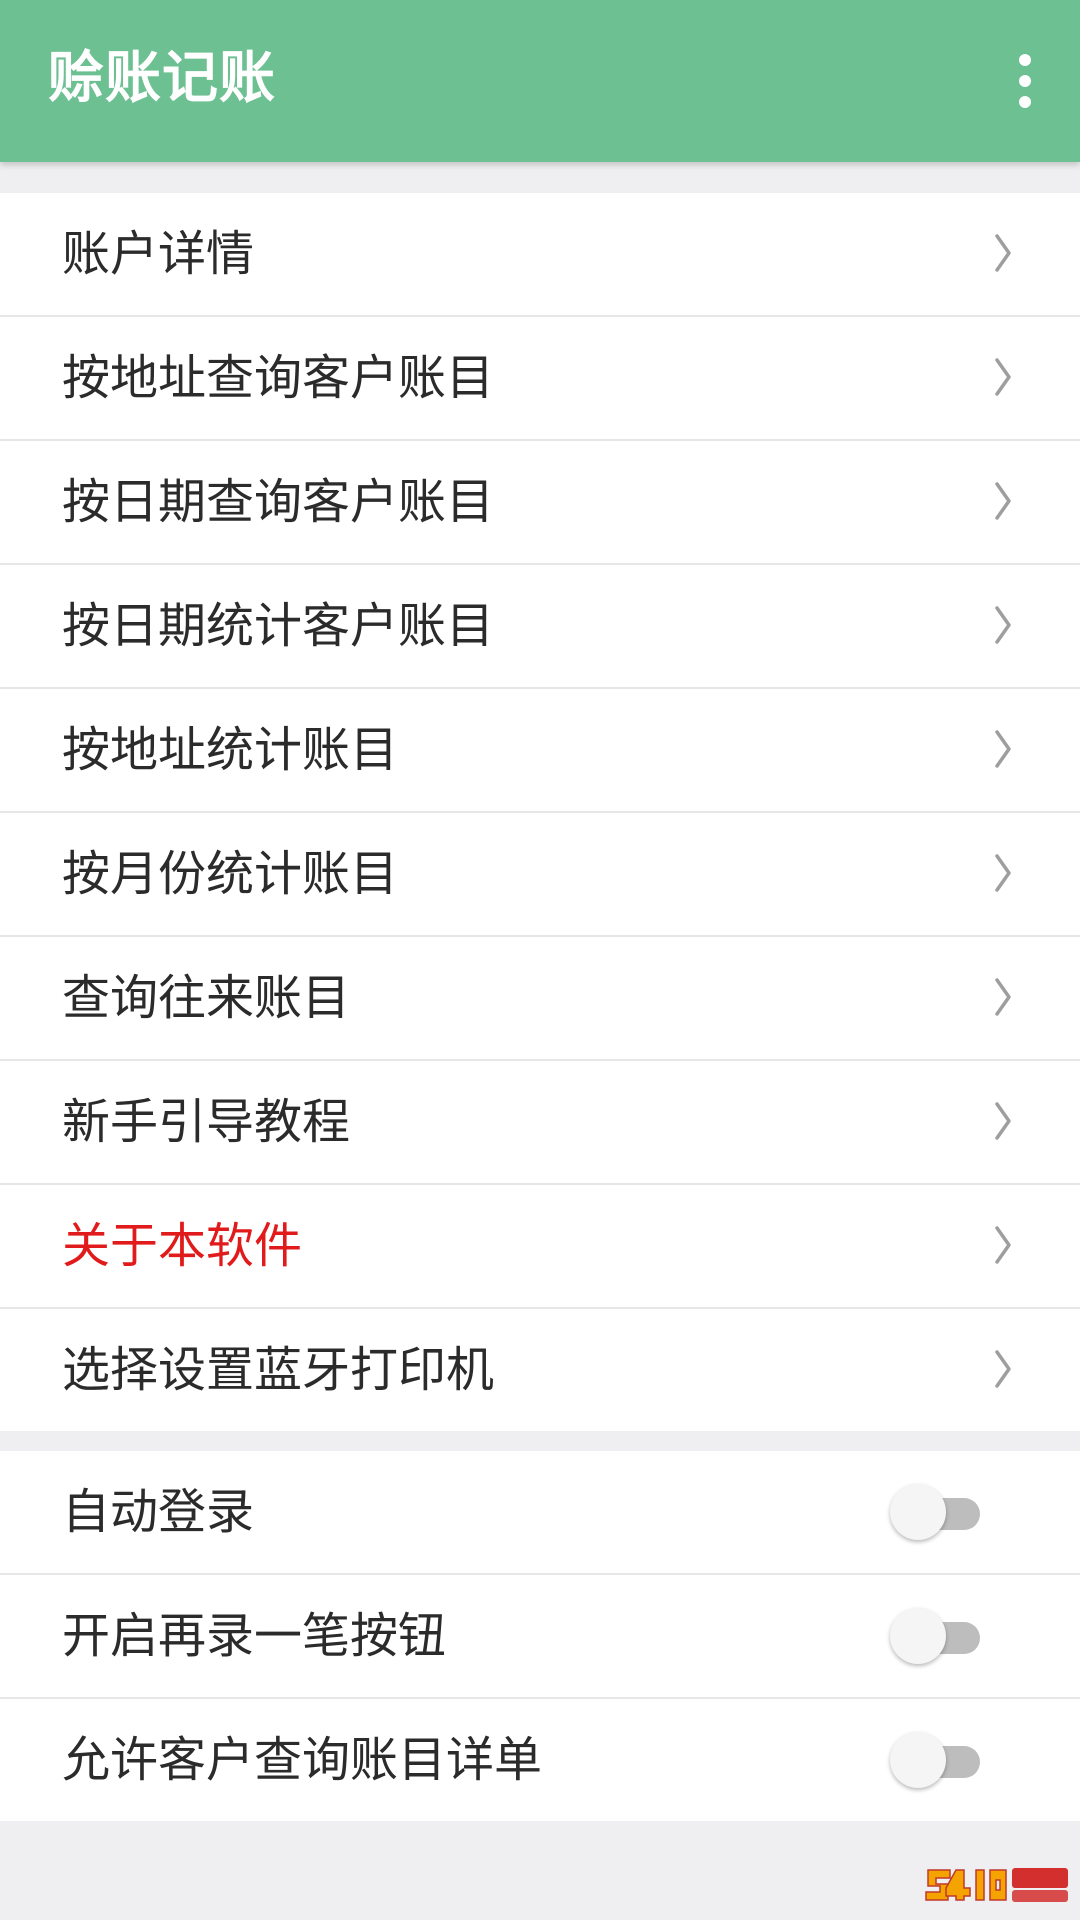  Describe the element at coordinates (540, 1247) in the screenshot. I see `list-item-about: 关于本软件` at that location.